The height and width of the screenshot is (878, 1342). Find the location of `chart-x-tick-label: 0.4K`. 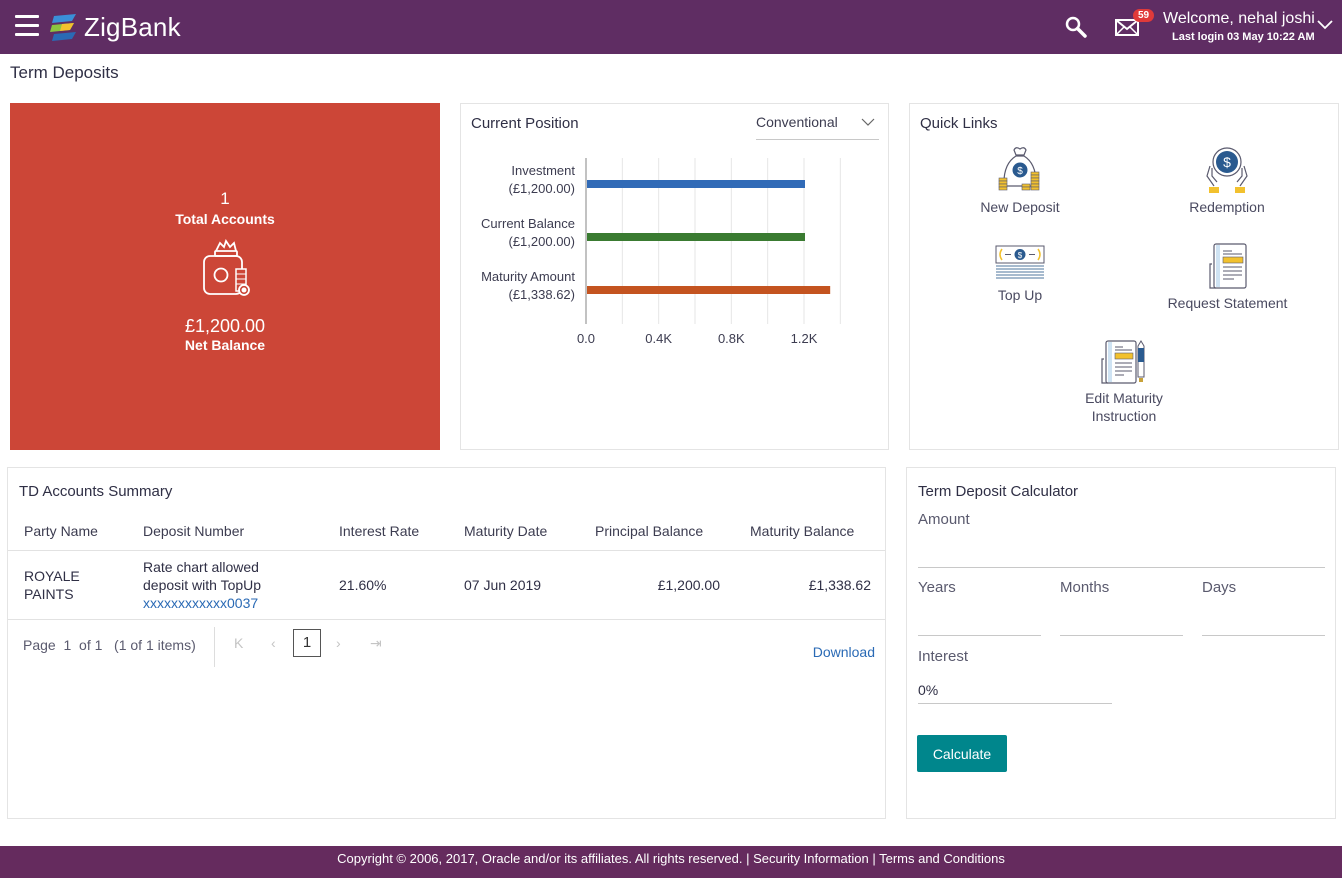

chart-x-tick-label: 0.4K is located at coordinates (658, 338).